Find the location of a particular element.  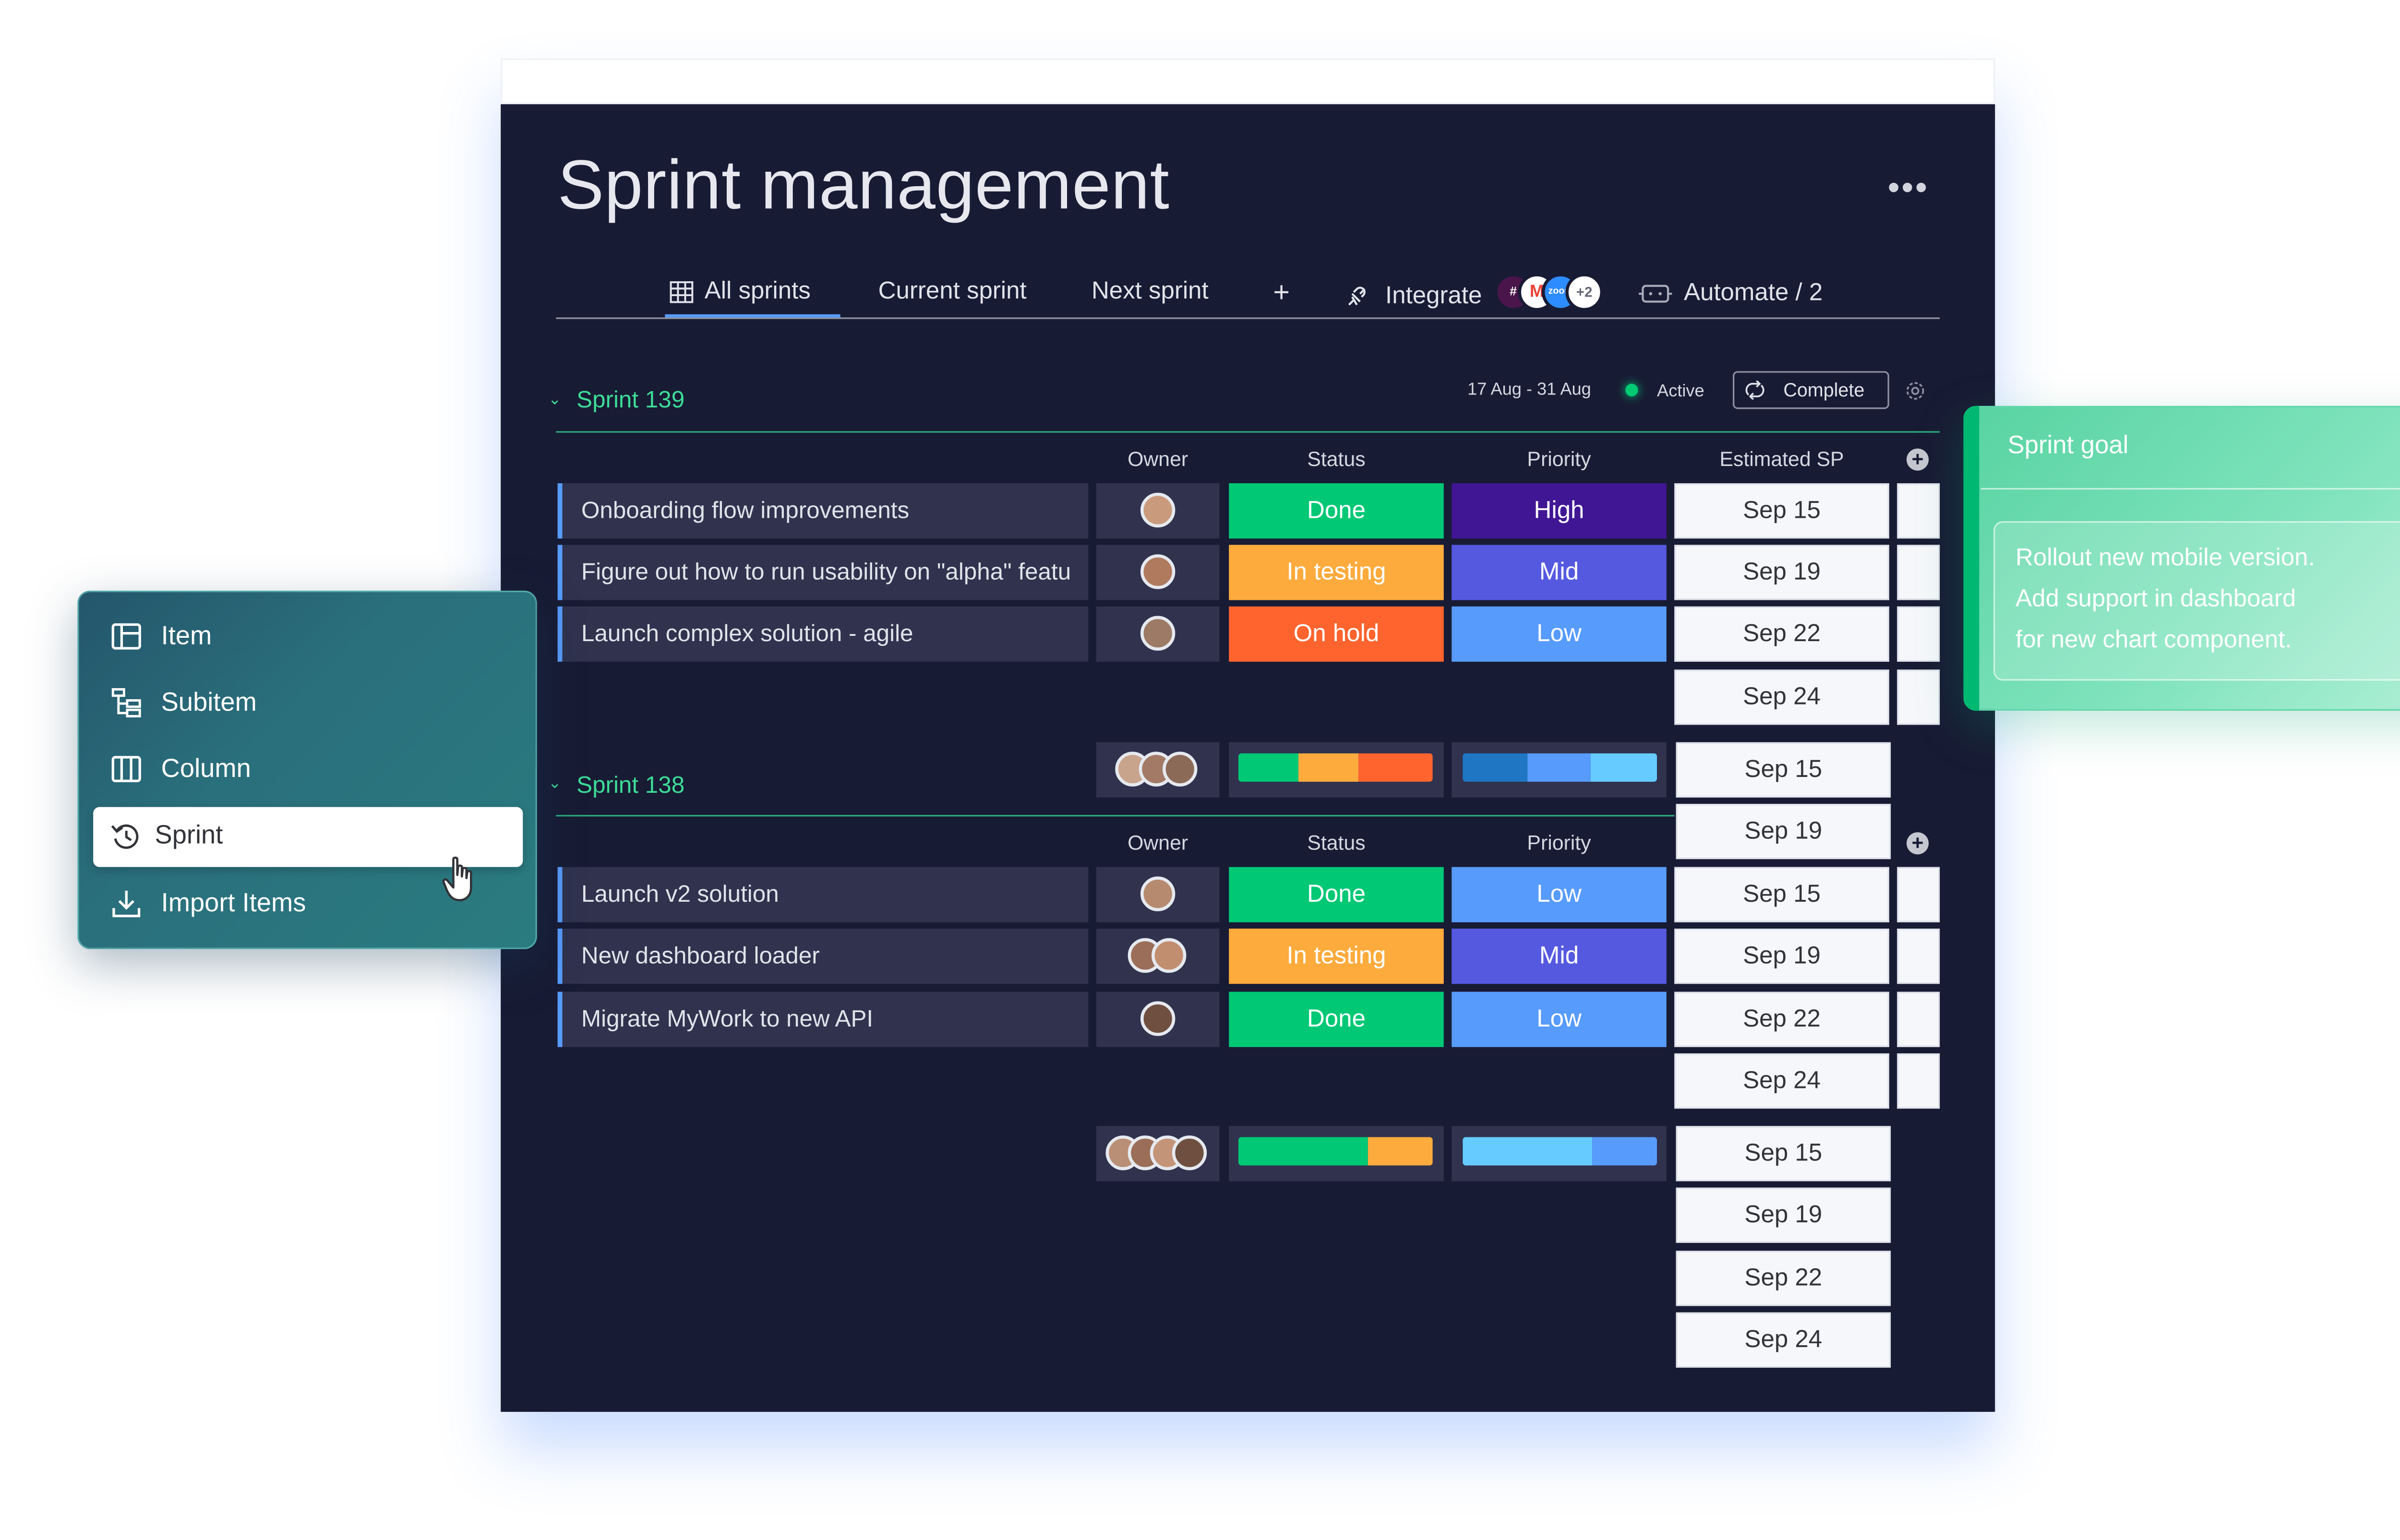

sprint-139-title: Sprint 139 is located at coordinates (630, 400).